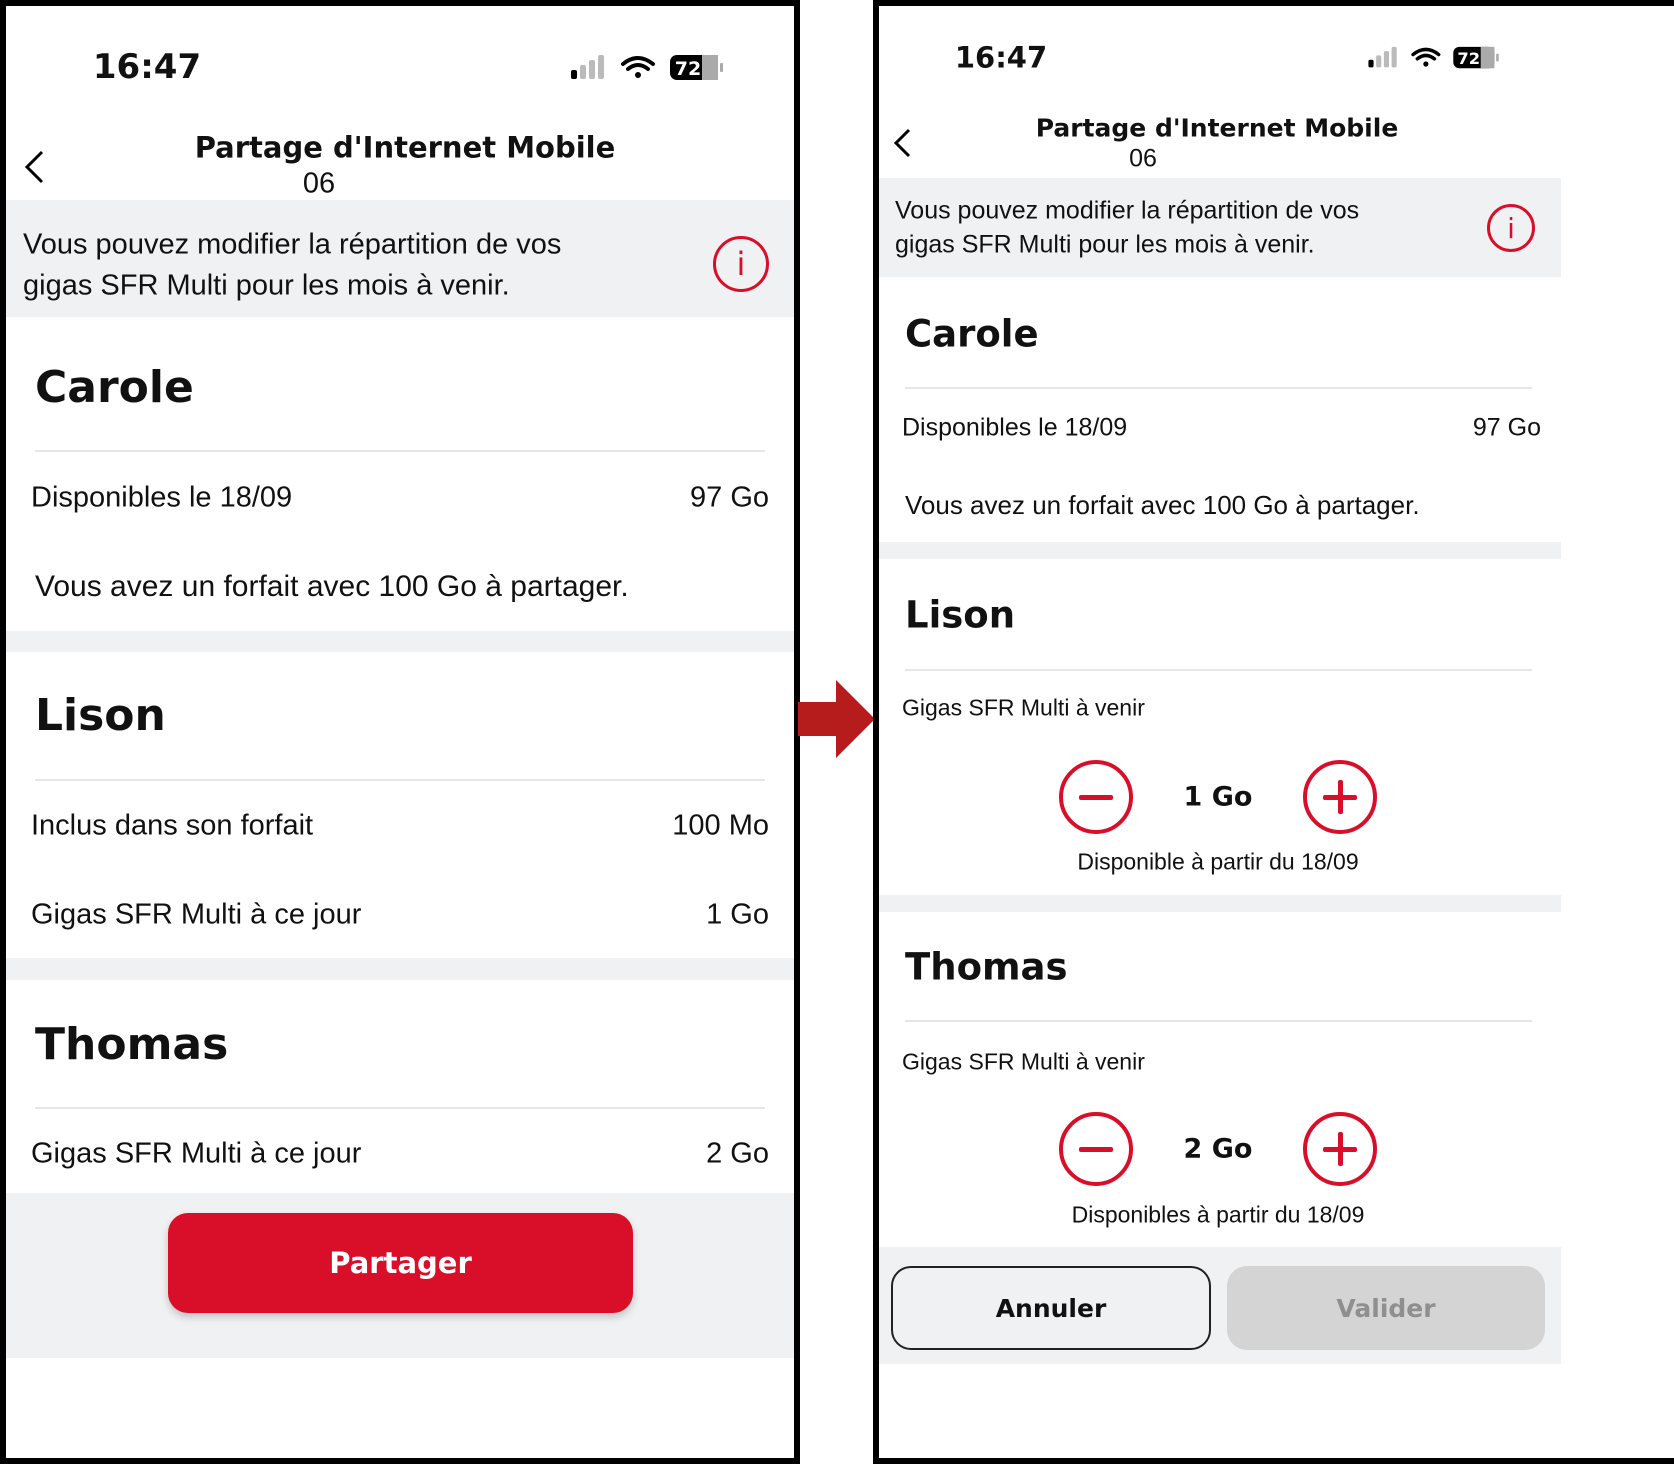 This screenshot has height=1464, width=1674. Describe the element at coordinates (196, 914) in the screenshot. I see `lison-gigas-label: Gigas SFR Multi à ce jour` at that location.